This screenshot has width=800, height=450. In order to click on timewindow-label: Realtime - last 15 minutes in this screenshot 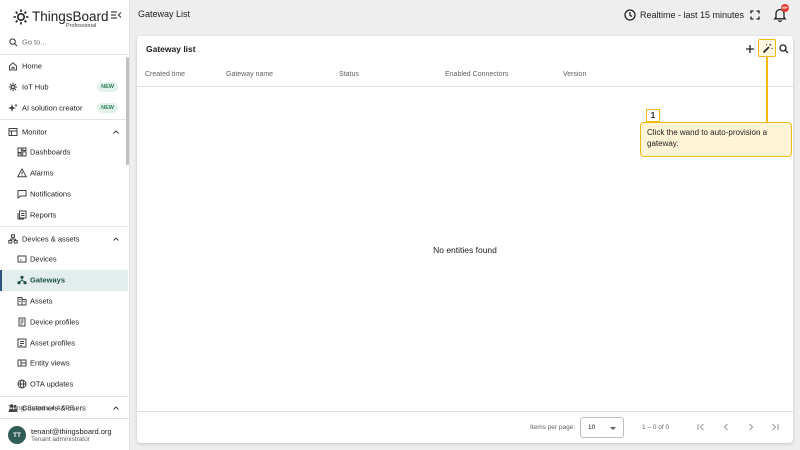, I will do `click(692, 15)`.